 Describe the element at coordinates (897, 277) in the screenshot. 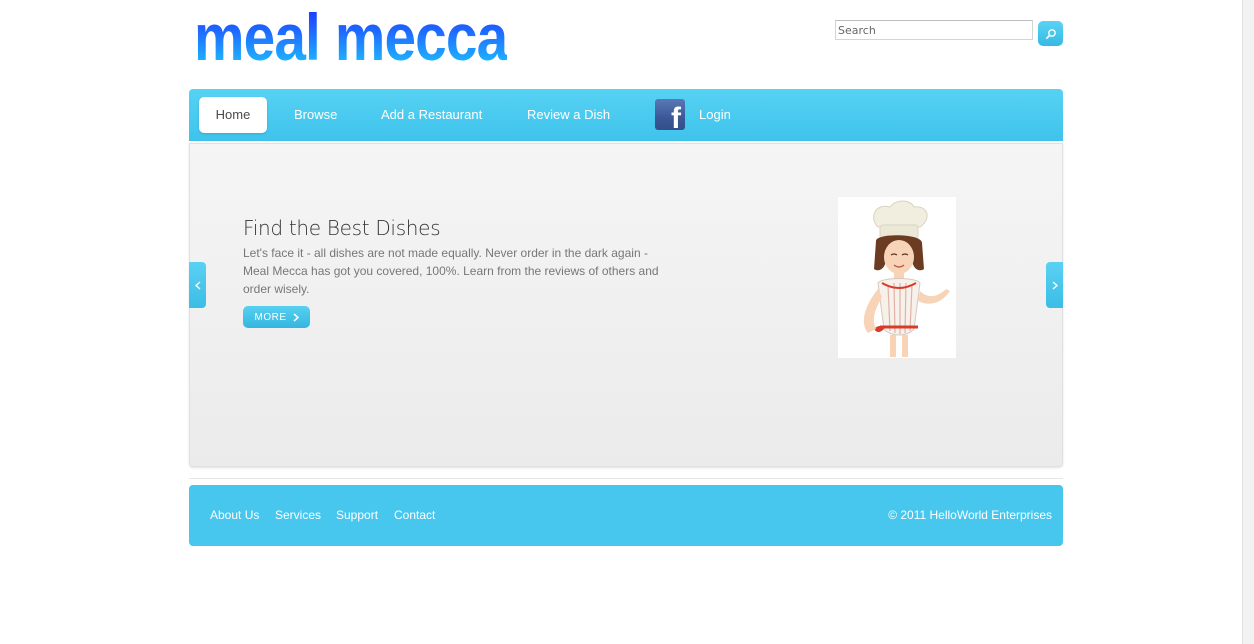

I see `chef-illustration` at that location.